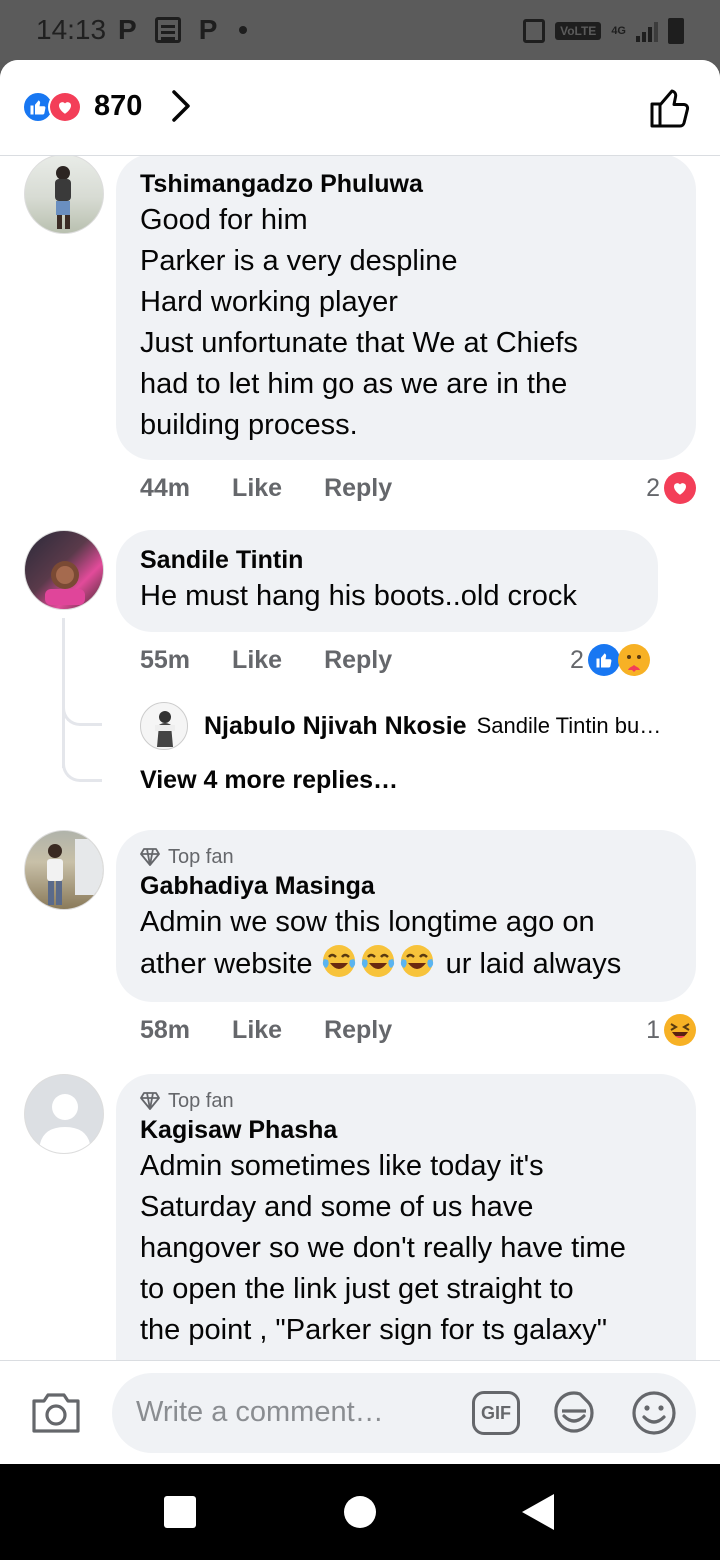 The image size is (720, 1560). What do you see at coordinates (357, 1289) in the screenshot?
I see `comment-line: to open the link just get straight to` at bounding box center [357, 1289].